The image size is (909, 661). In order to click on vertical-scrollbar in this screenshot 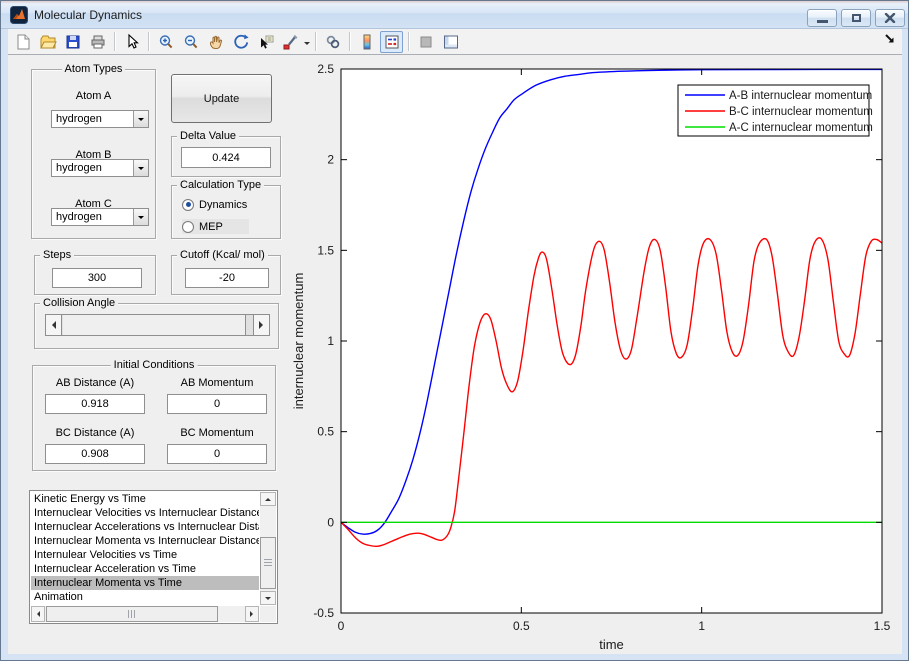, I will do `click(268, 548)`.